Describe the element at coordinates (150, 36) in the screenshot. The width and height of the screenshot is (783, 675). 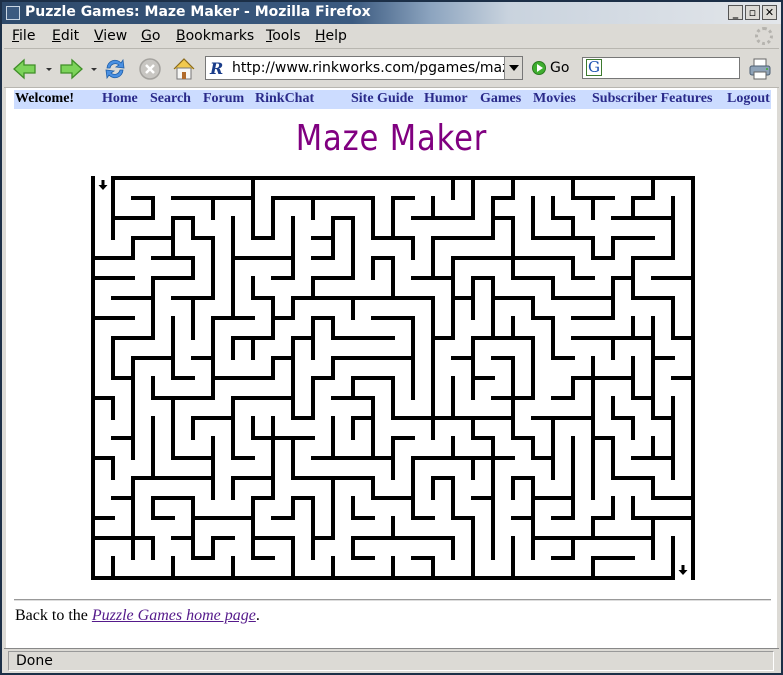
I see `menu-go: Go` at that location.